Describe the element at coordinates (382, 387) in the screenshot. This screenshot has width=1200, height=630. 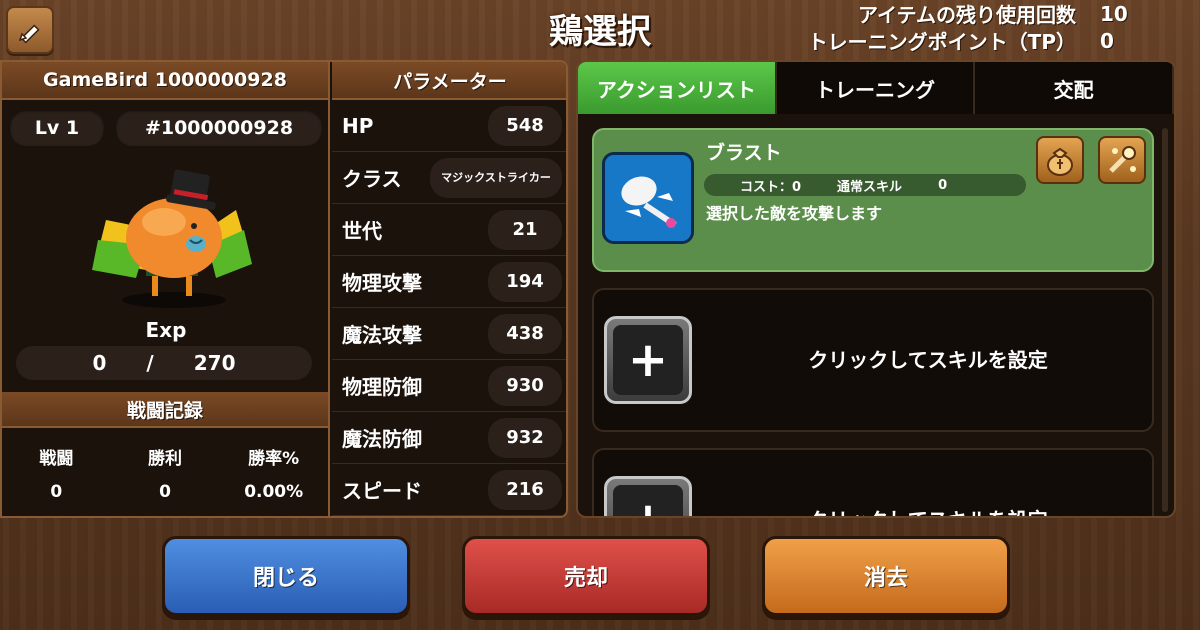
I see `param-label: 物理防御` at that location.